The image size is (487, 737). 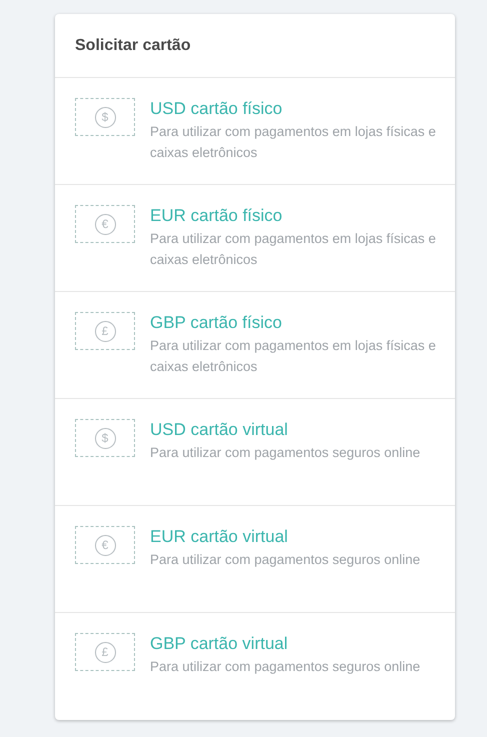 I want to click on card-option: $ USD cartão virtual Para utilizar com pagamentos seguros online, so click(x=255, y=452).